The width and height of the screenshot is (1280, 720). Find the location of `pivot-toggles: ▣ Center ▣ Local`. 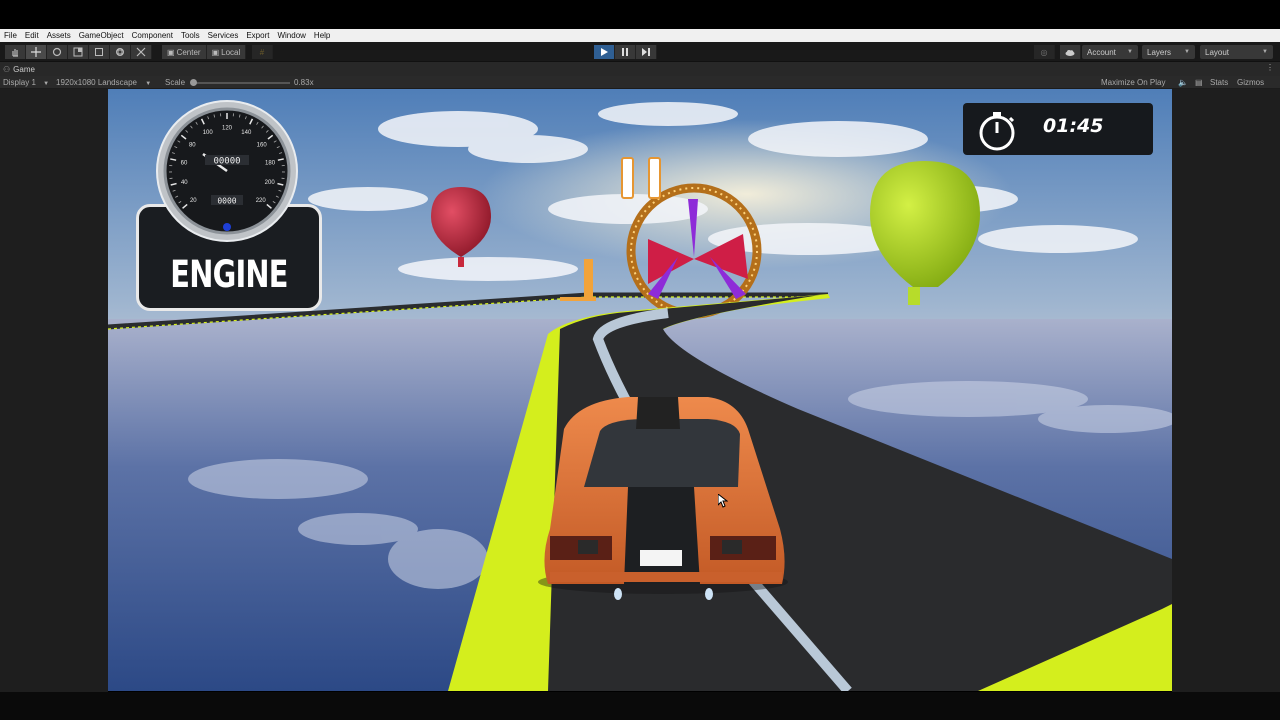

pivot-toggles: ▣ Center ▣ Local is located at coordinates (204, 52).